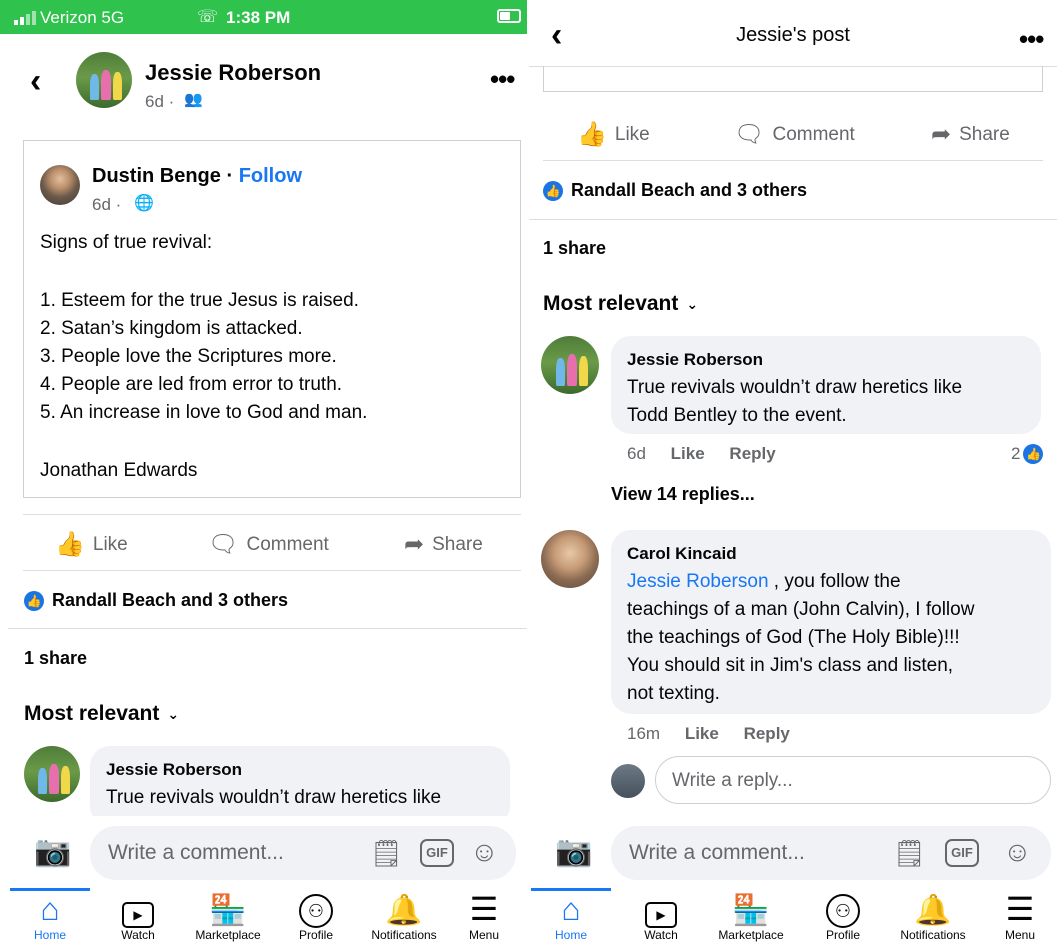 This screenshot has height=950, width=1057. What do you see at coordinates (813, 134) in the screenshot?
I see `comment-label: Comment` at bounding box center [813, 134].